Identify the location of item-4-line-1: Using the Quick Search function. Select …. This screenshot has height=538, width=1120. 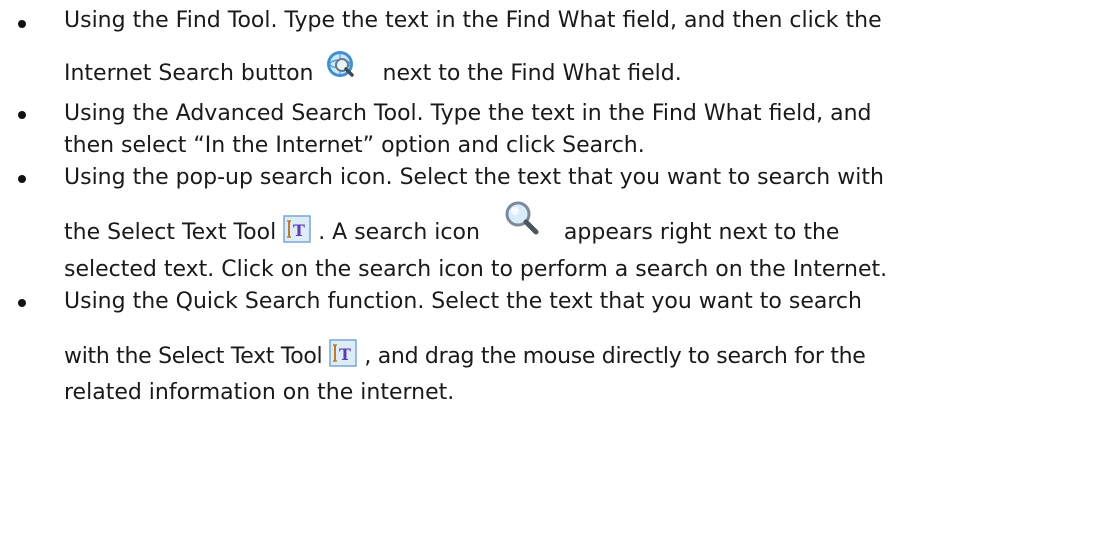
(463, 301).